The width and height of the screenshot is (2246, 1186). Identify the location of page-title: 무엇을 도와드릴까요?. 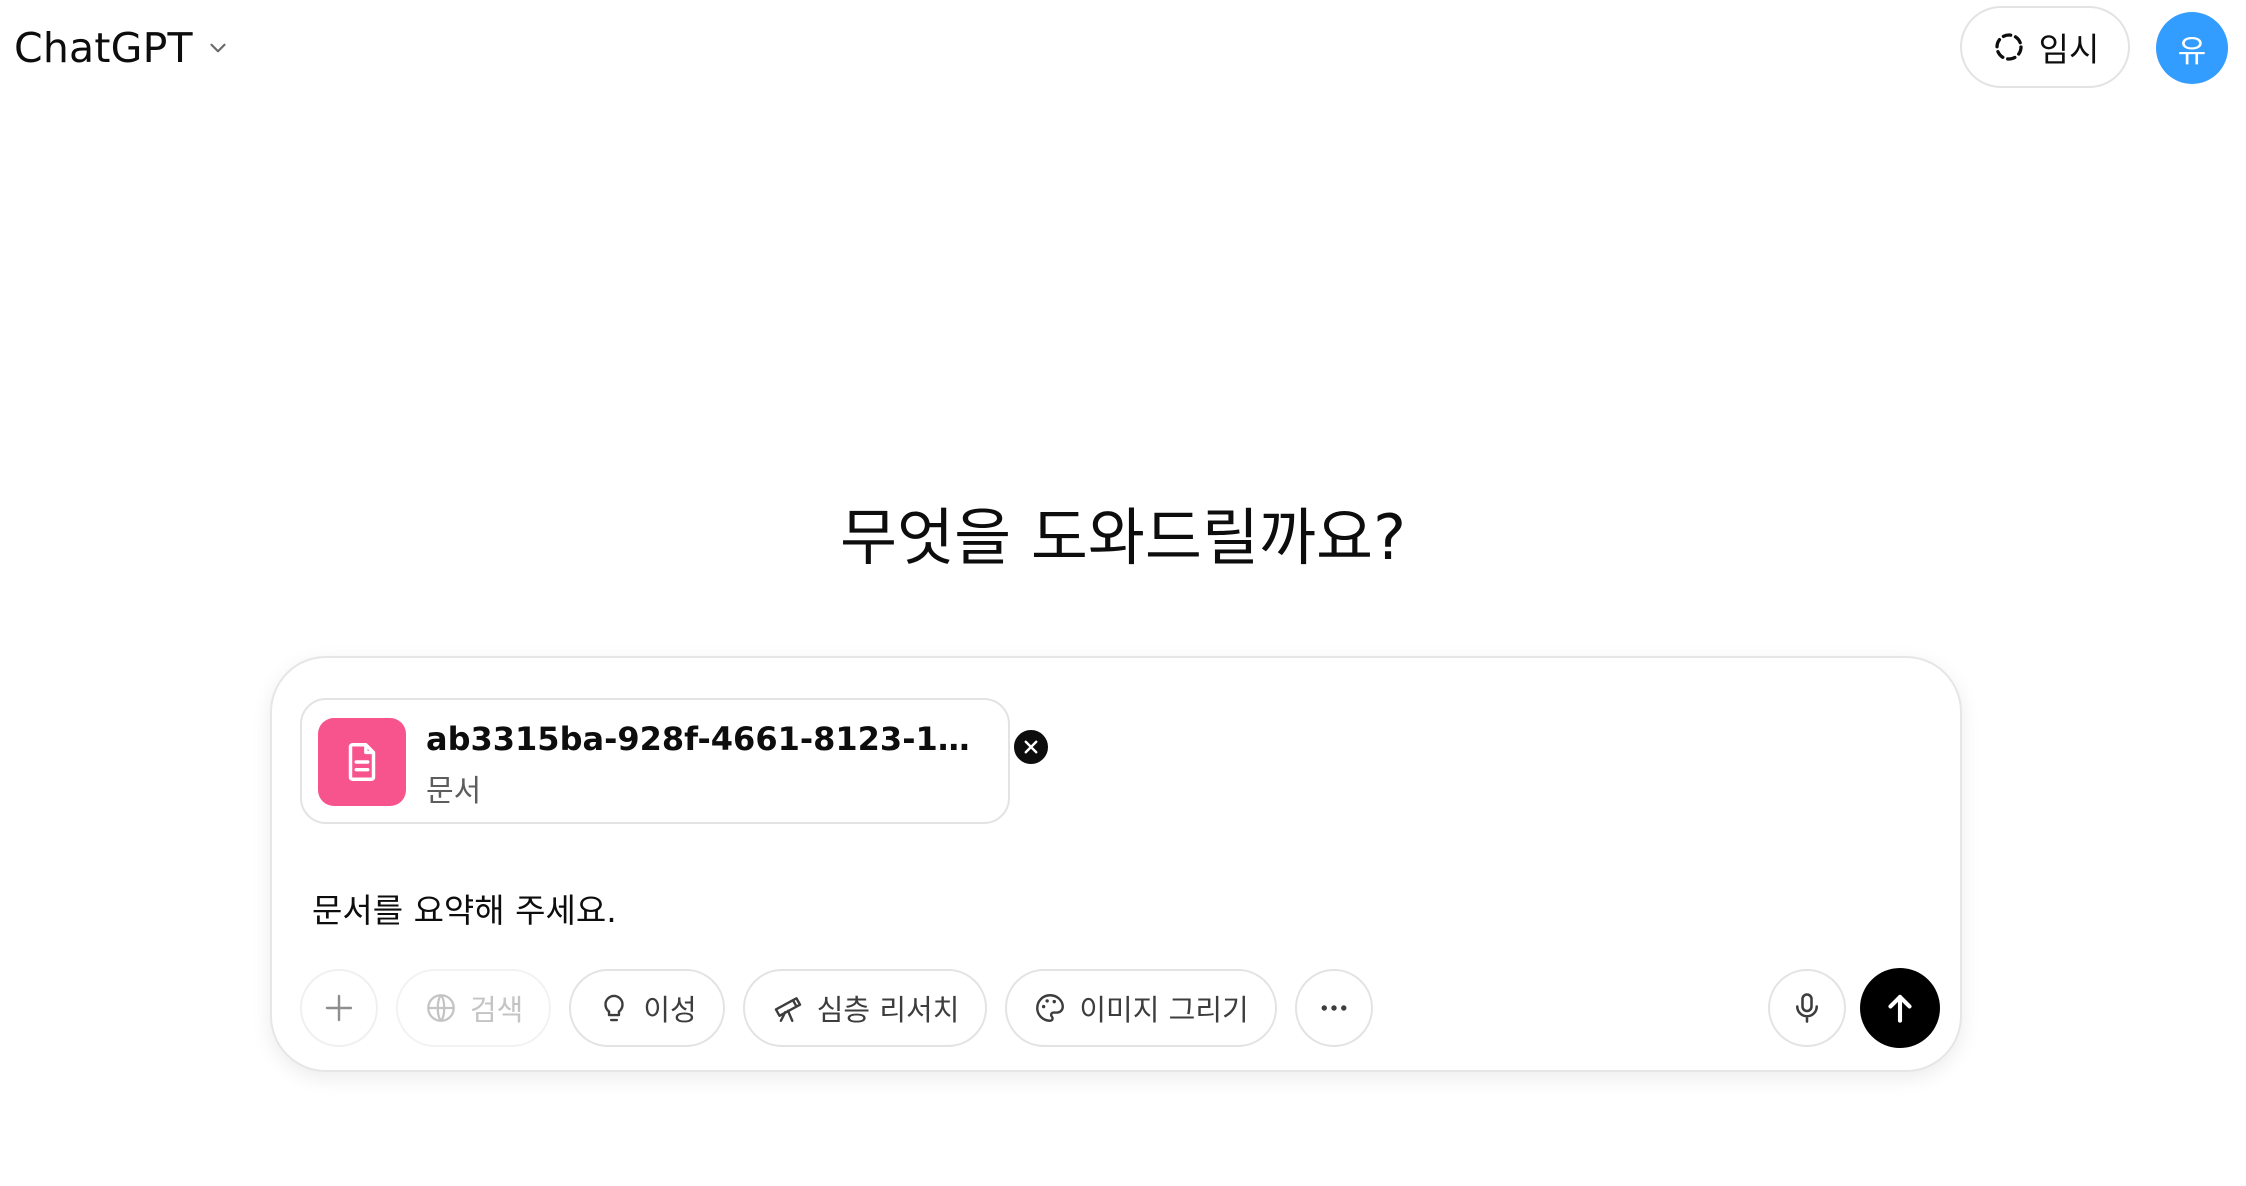
(1123, 537).